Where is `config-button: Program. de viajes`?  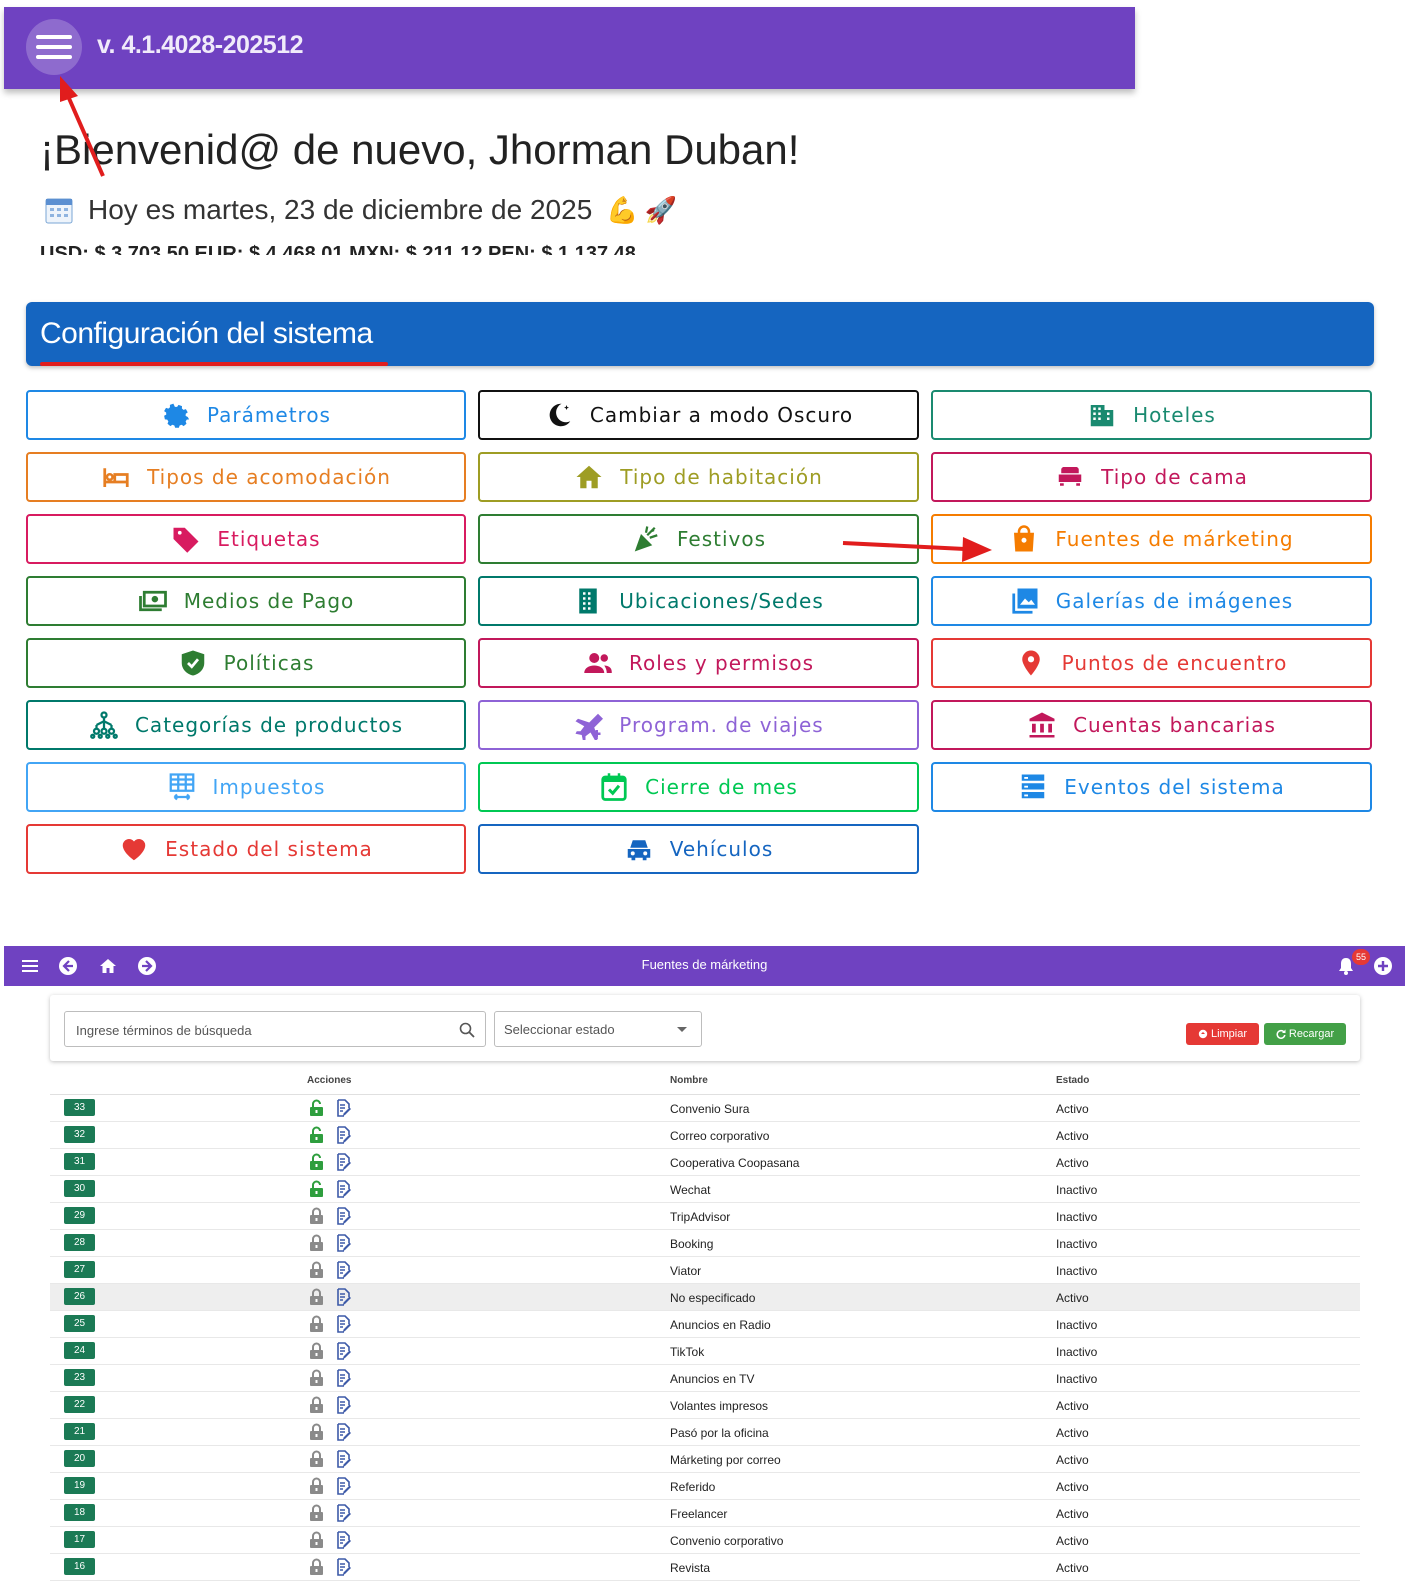
config-button: Program. de viajes is located at coordinates (698, 725).